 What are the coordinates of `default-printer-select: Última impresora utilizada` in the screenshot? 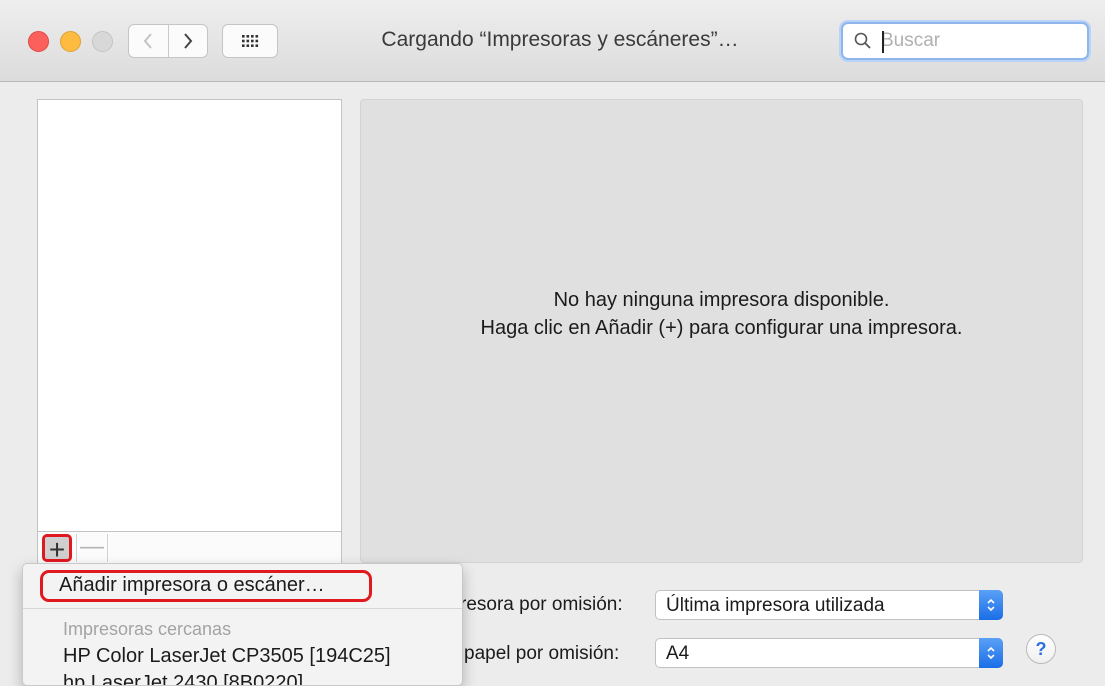 It's located at (829, 605).